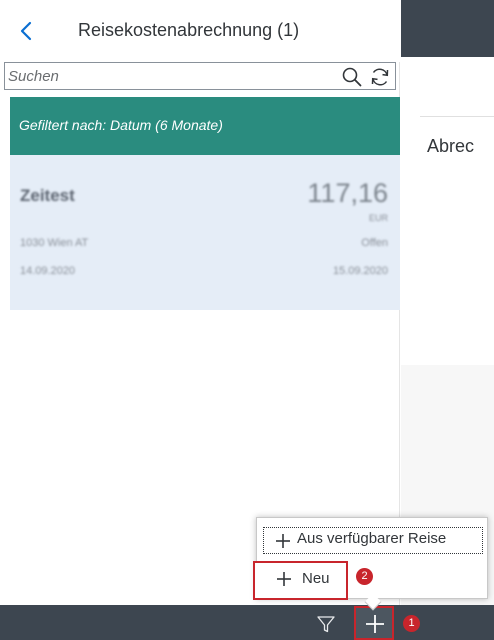 The width and height of the screenshot is (494, 640). Describe the element at coordinates (380, 77) in the screenshot. I see `refresh-icon` at that location.